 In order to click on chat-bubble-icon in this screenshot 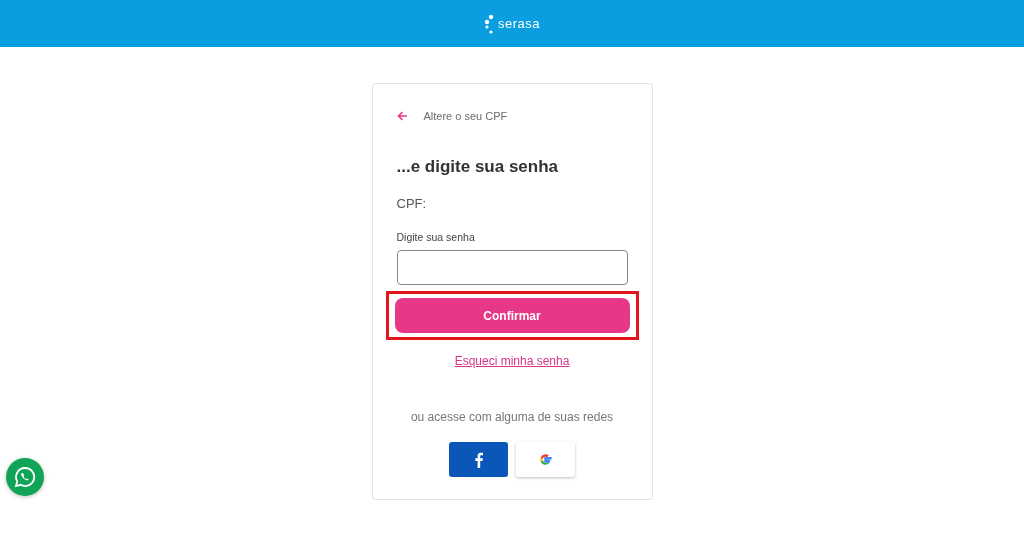, I will do `click(25, 477)`.